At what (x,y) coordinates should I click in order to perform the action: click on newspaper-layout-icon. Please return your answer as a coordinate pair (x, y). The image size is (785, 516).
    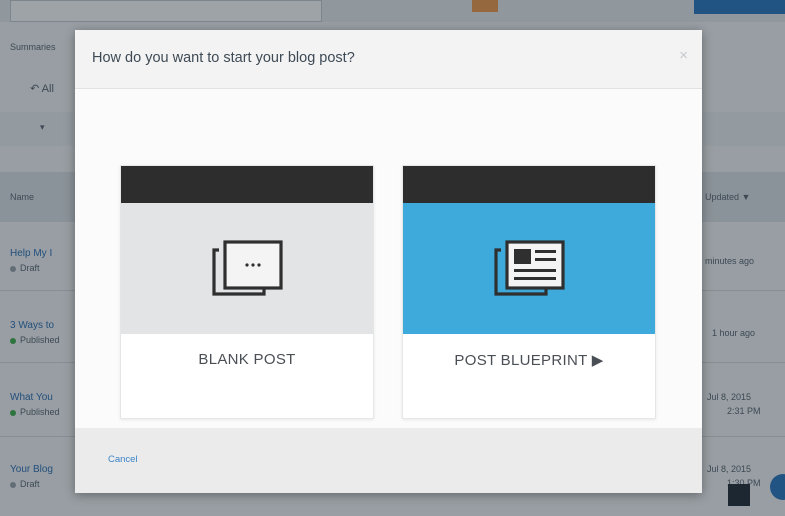
    Looking at the image, I should click on (529, 267).